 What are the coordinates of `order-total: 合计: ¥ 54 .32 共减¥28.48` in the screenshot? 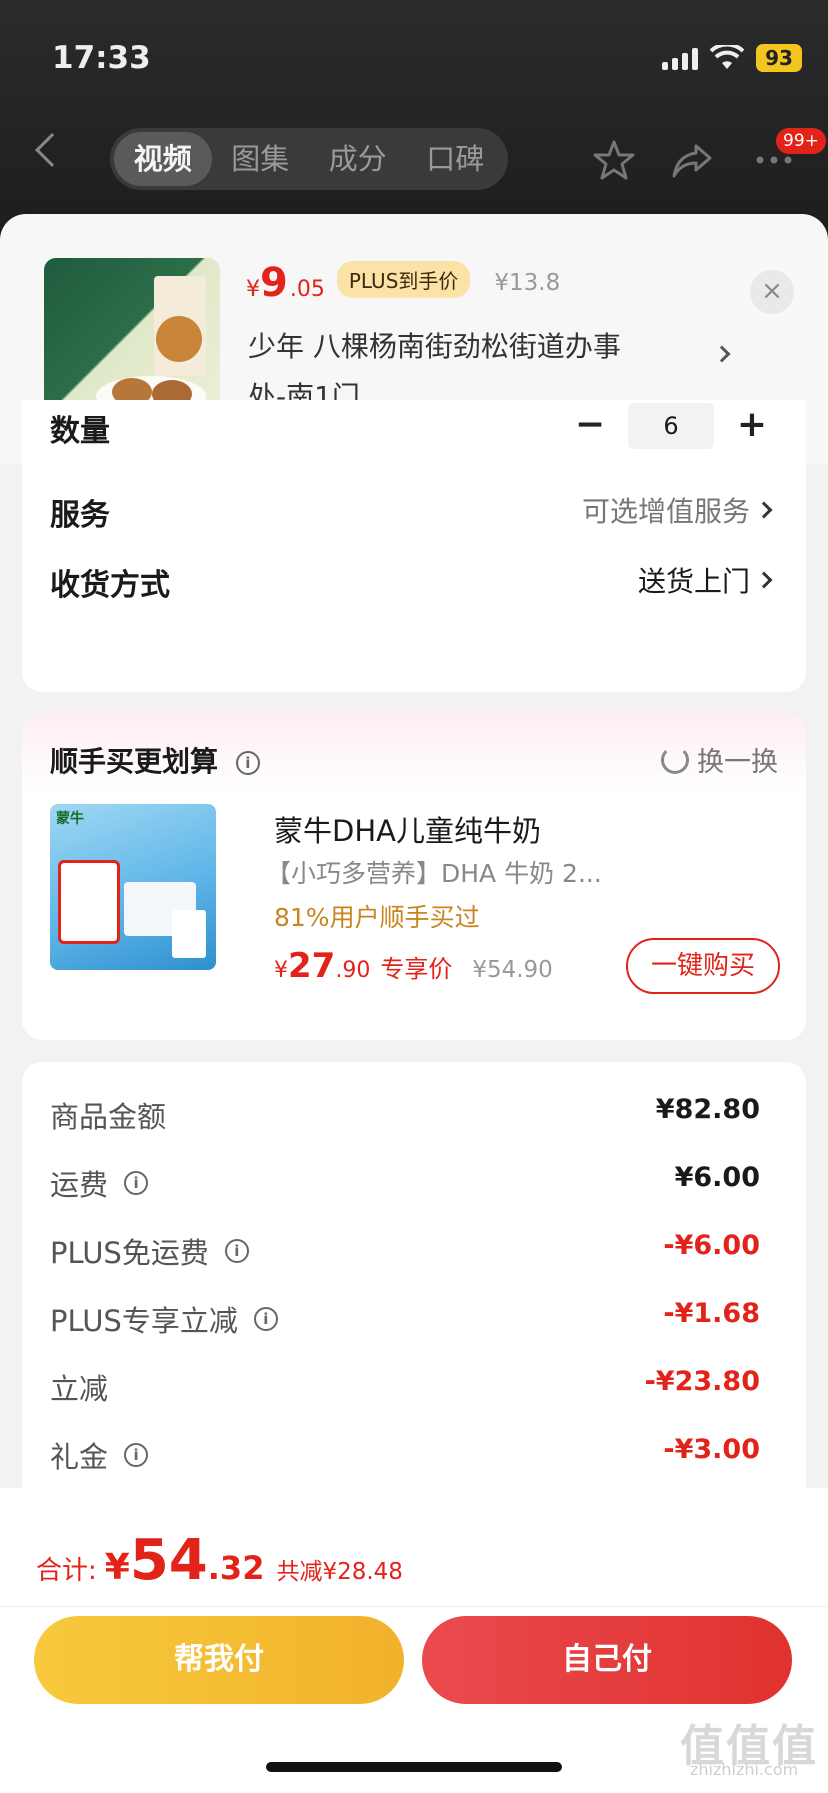 It's located at (219, 1560).